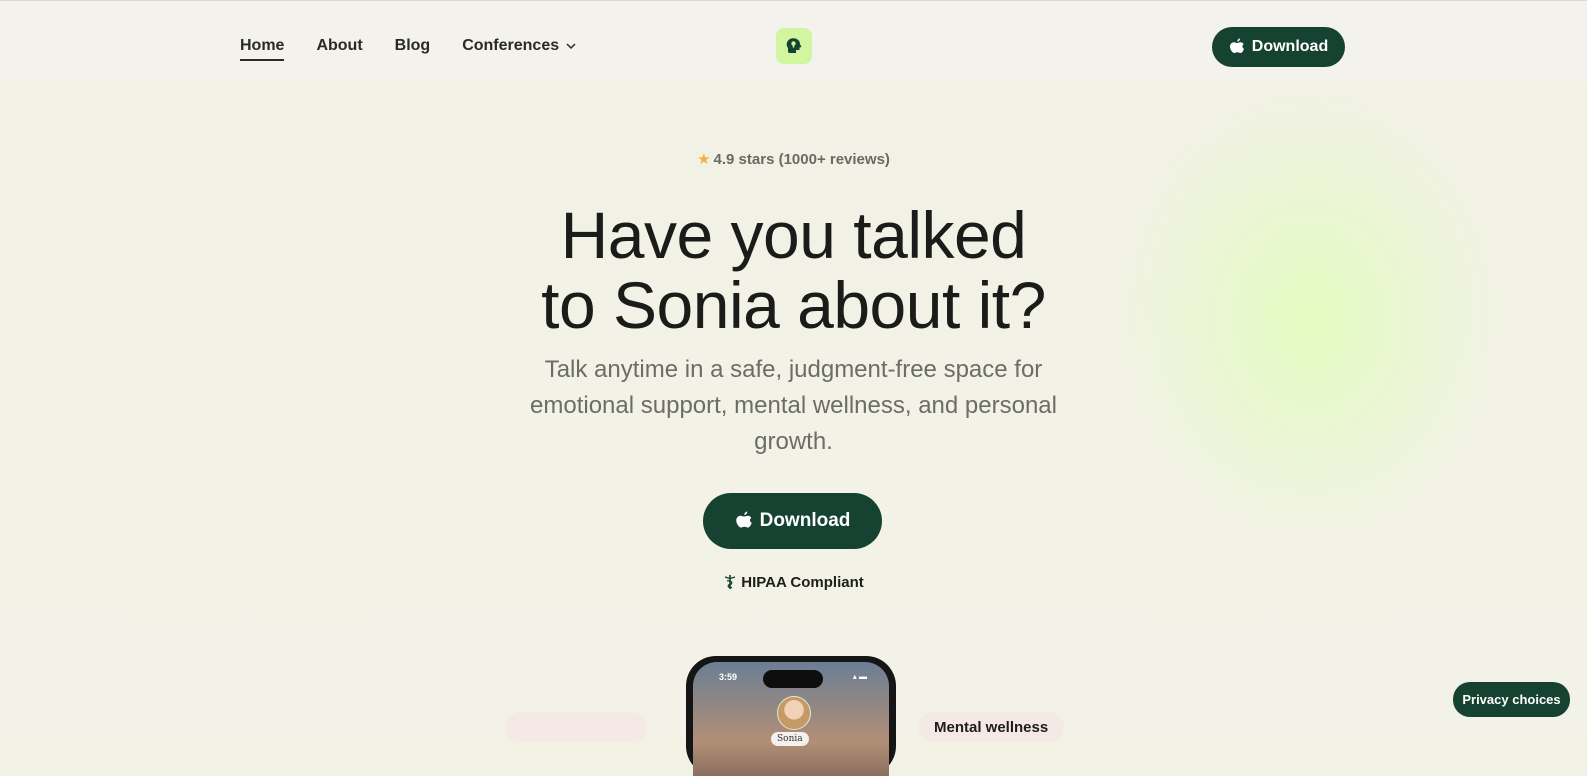 The width and height of the screenshot is (1587, 776). Describe the element at coordinates (339, 49) in the screenshot. I see `nav-about-link: About` at that location.